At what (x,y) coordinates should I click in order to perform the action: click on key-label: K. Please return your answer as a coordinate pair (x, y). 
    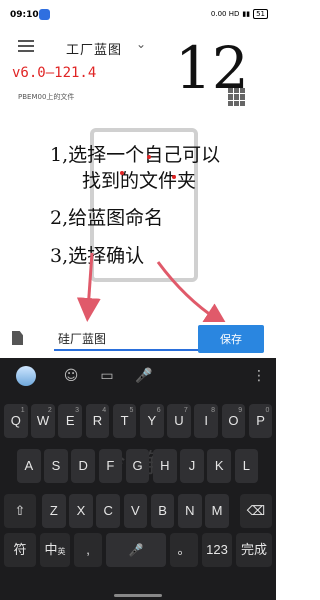
    Looking at the image, I should click on (219, 465).